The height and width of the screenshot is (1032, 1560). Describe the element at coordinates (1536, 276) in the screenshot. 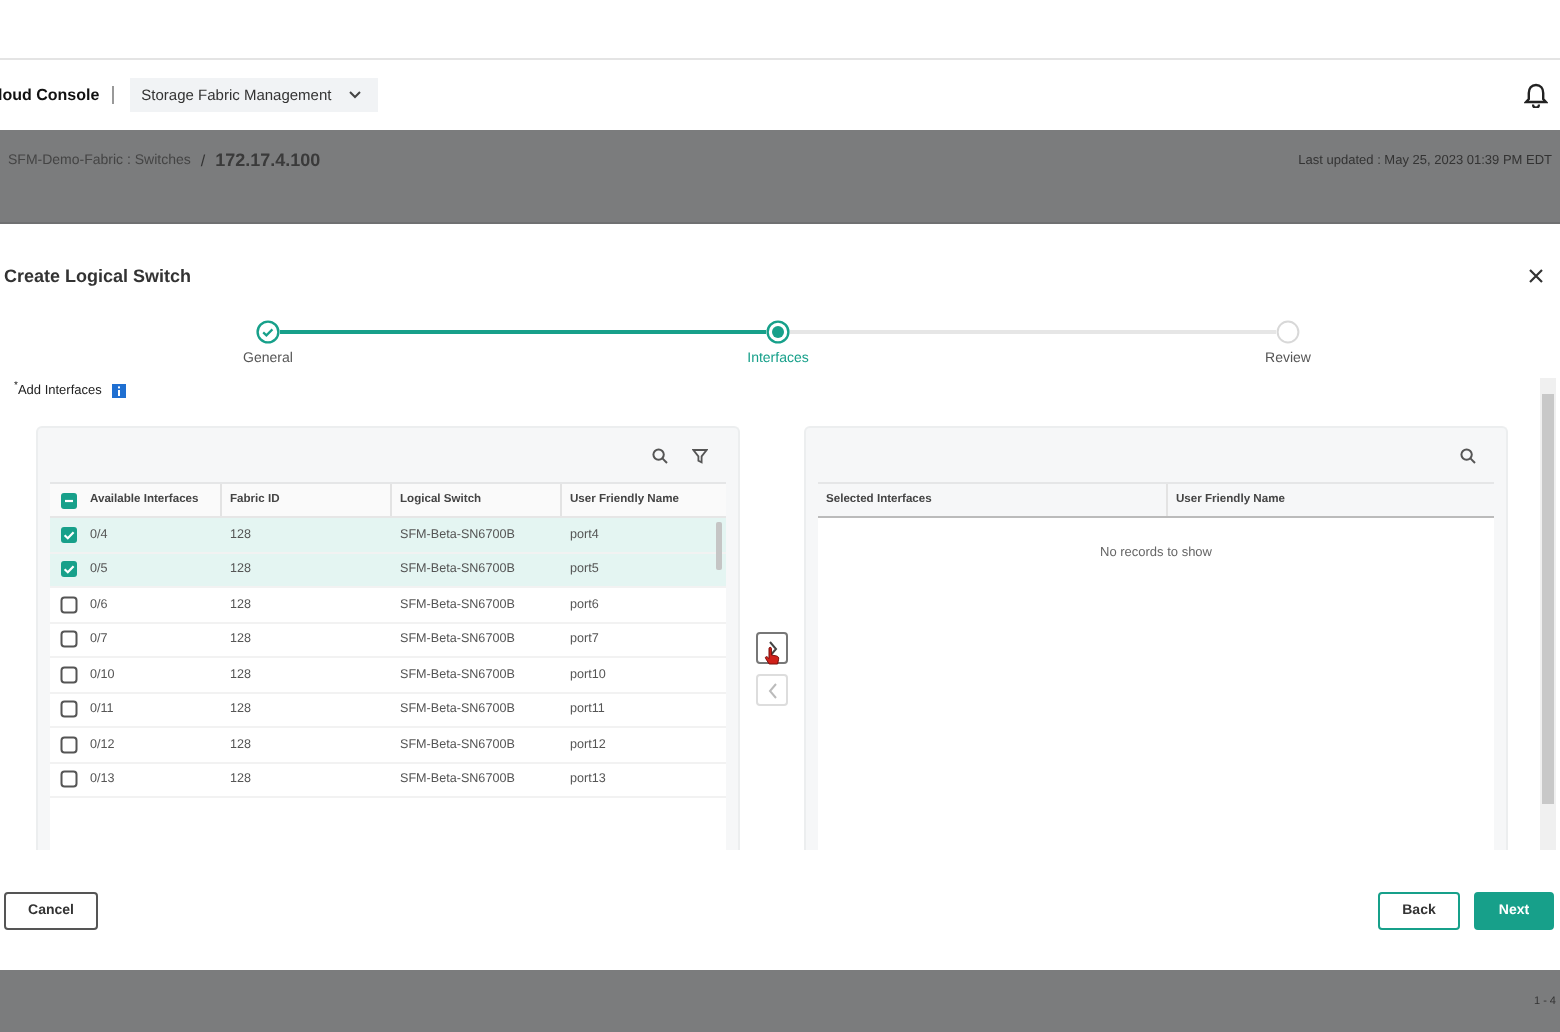

I see `close-icon` at that location.